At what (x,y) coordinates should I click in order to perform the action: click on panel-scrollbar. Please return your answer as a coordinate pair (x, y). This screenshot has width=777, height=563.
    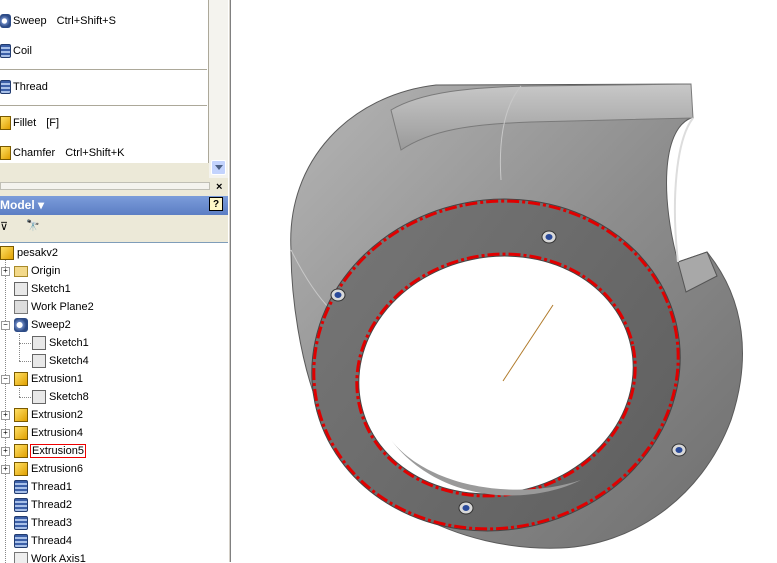
    Looking at the image, I should click on (218, 89).